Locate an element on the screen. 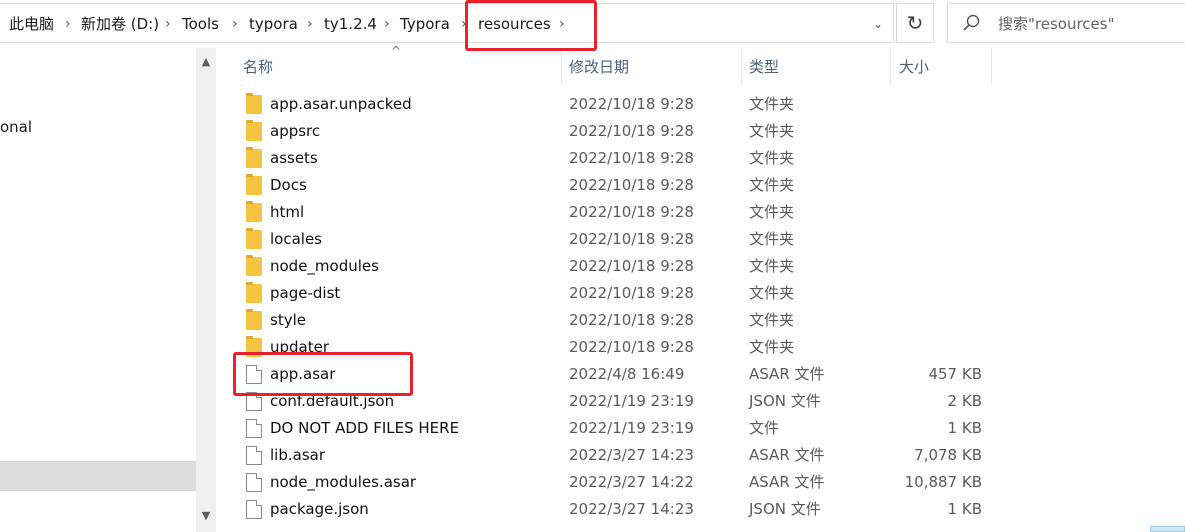 Image resolution: width=1185 pixels, height=532 pixels. search-icon is located at coordinates (971, 22).